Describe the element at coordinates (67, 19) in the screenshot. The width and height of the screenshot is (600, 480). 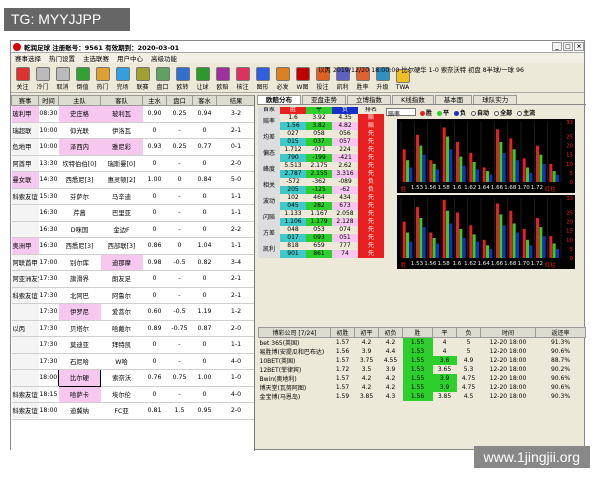
I see `watermark: TG: MYYJJPP` at that location.